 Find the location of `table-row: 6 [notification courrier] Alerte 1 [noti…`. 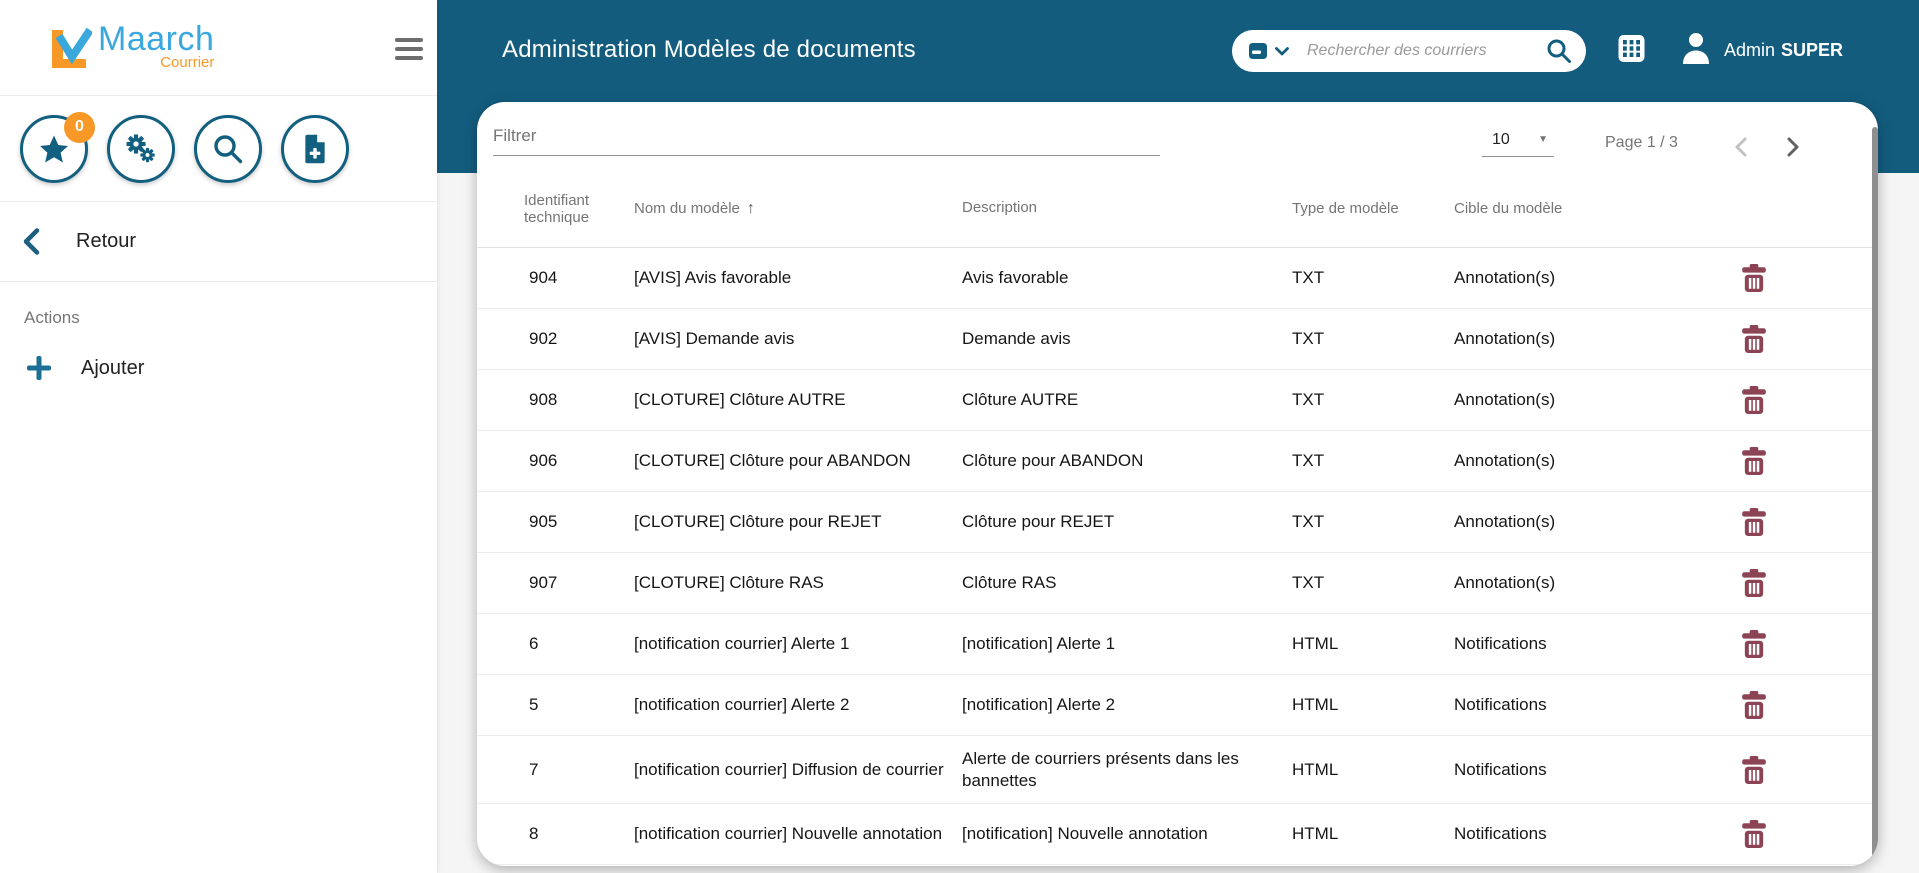

table-row: 6 [notification courrier] Alerte 1 [noti… is located at coordinates (1177, 644).